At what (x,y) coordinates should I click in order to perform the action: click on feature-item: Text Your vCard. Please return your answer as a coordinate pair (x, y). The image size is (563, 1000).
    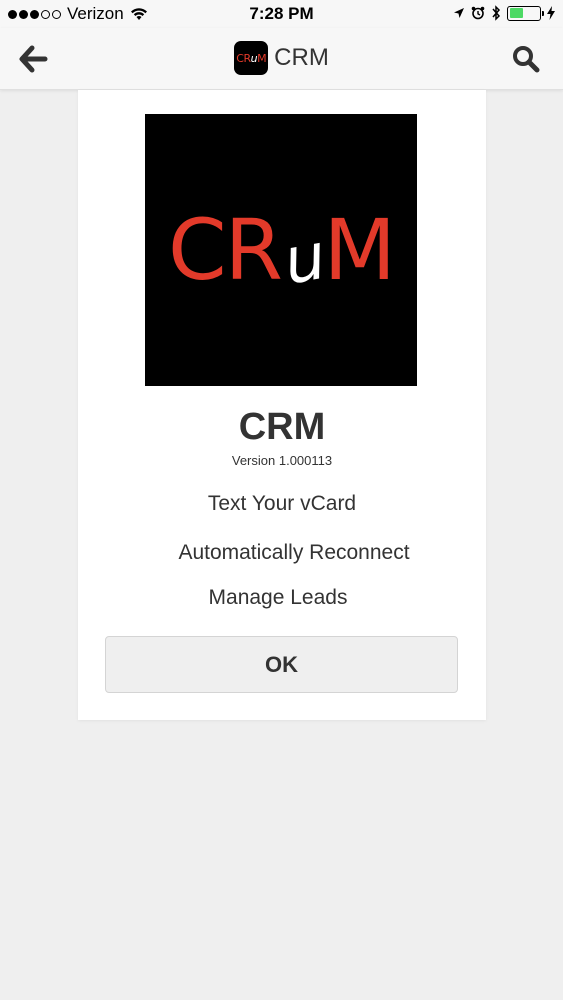
    Looking at the image, I should click on (282, 503).